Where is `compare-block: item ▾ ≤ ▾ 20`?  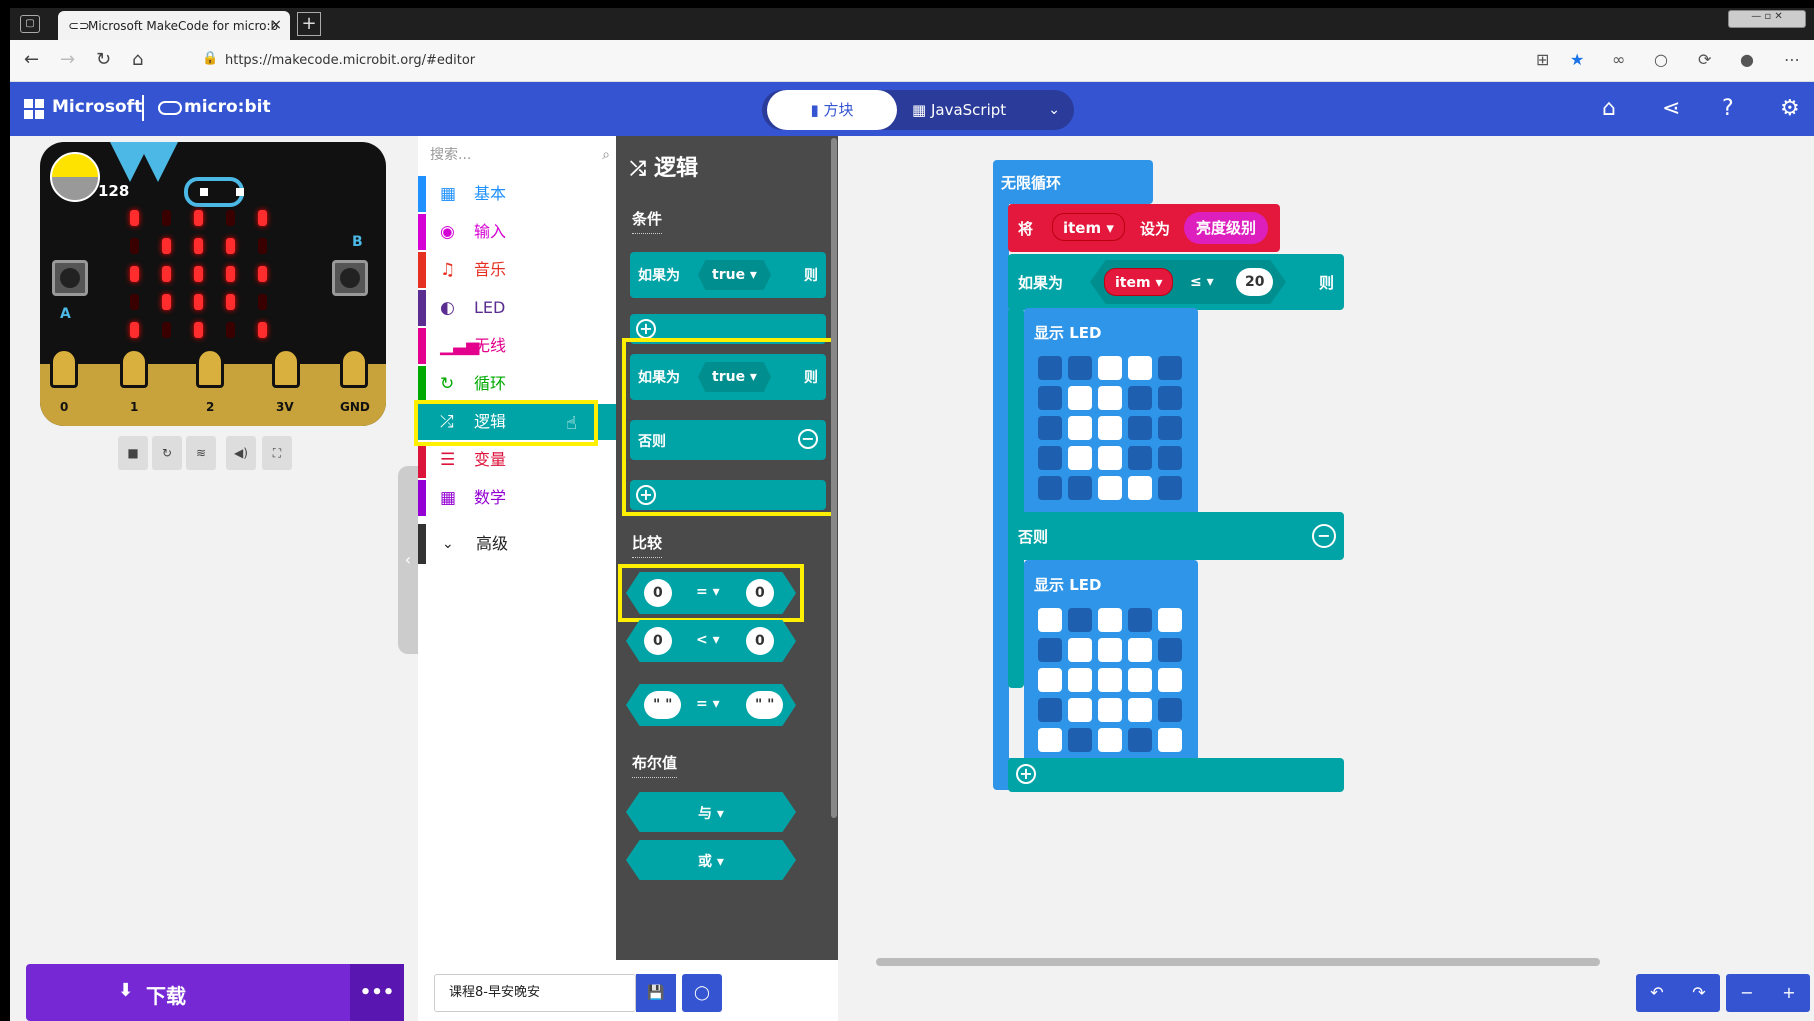 compare-block: item ▾ ≤ ▾ 20 is located at coordinates (1188, 282).